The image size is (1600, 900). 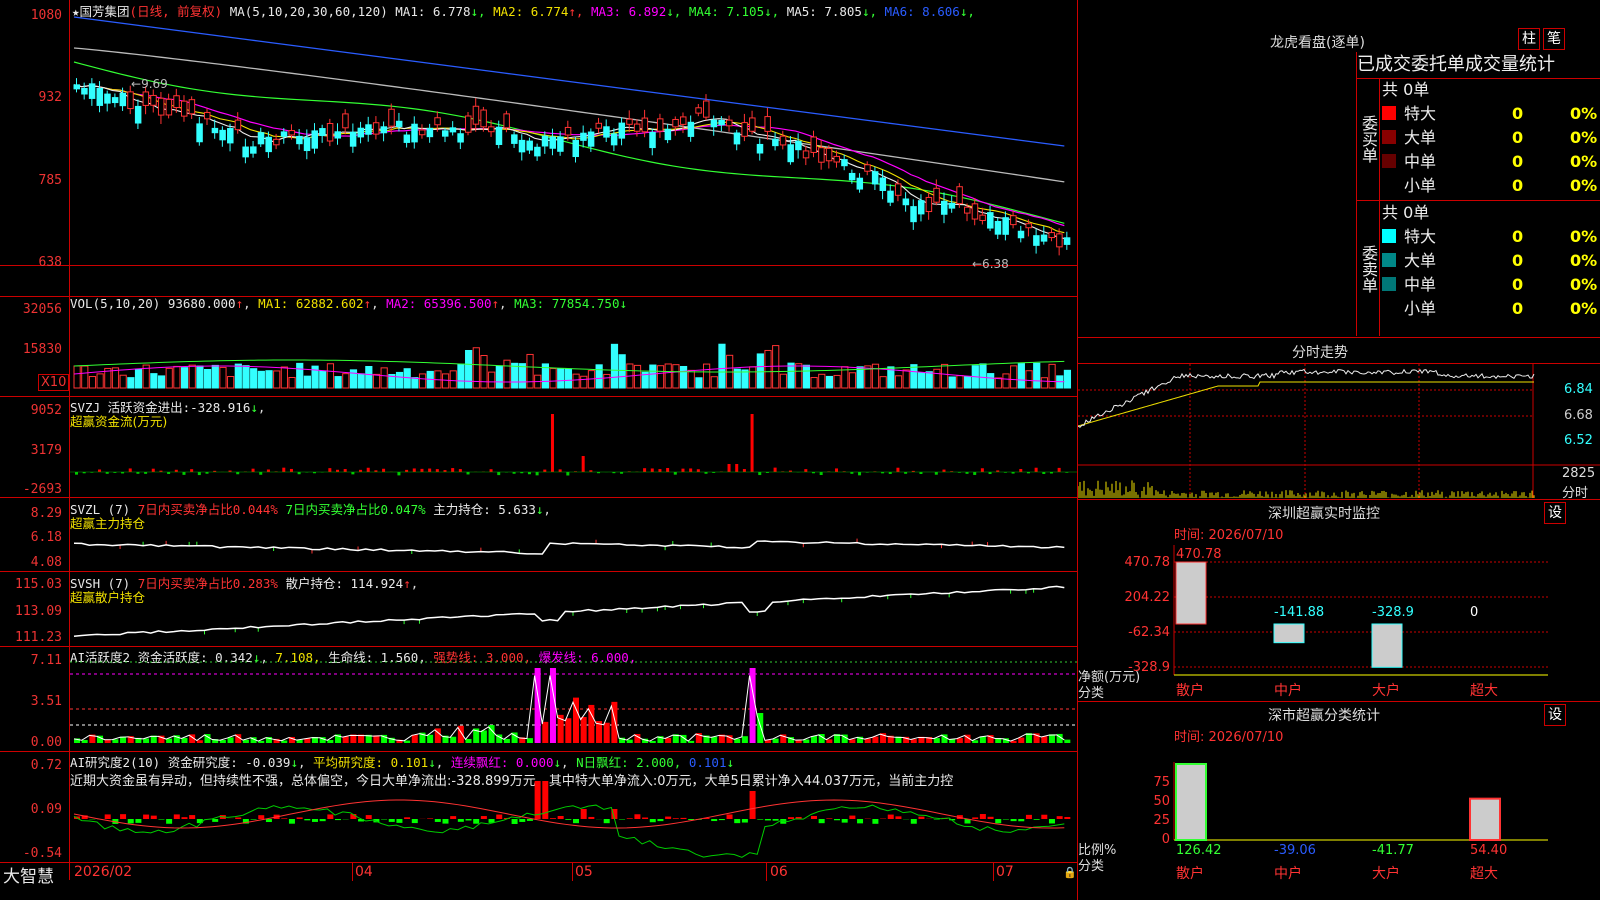 What do you see at coordinates (1070, 872) in the screenshot?
I see `lock-icon: 🔒` at bounding box center [1070, 872].